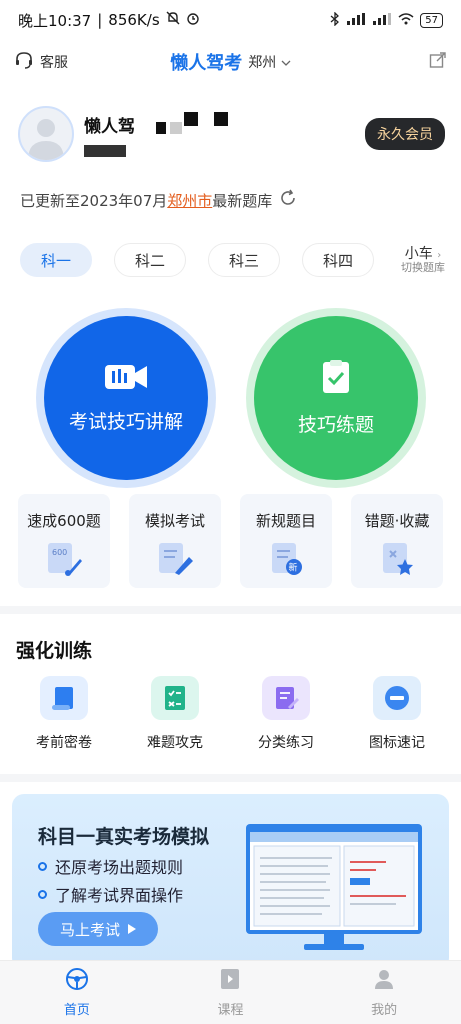  I want to click on quick-mock-exam: 模拟考试, so click(175, 541).